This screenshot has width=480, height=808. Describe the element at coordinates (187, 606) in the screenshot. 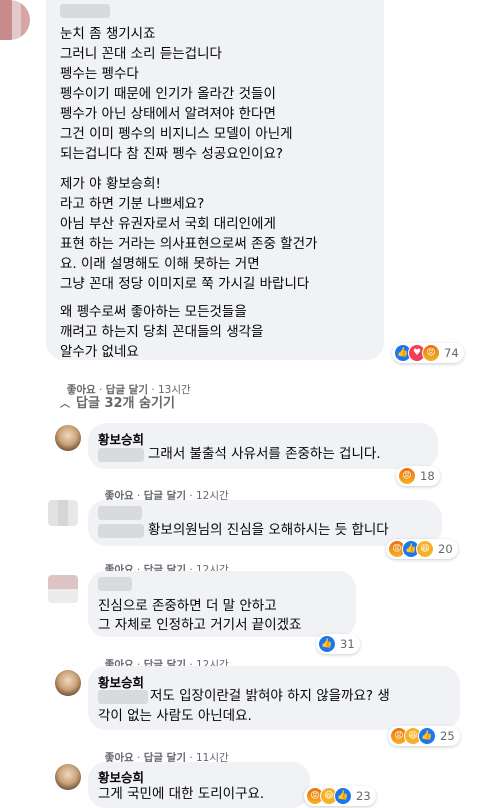

I see `reply-text-line: 진심으로 존중하면 더 말 안하고` at that location.